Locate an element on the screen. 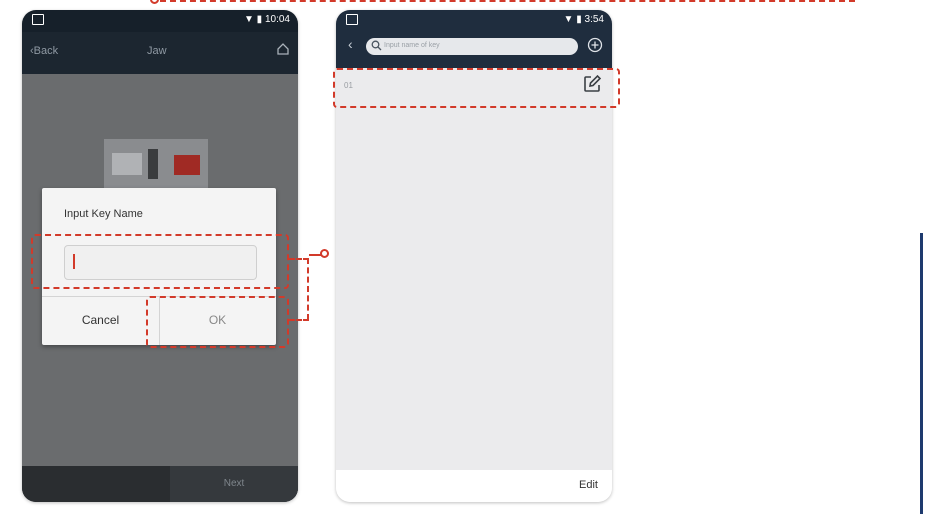 This screenshot has width=925, height=514. search-icon is located at coordinates (376, 46).